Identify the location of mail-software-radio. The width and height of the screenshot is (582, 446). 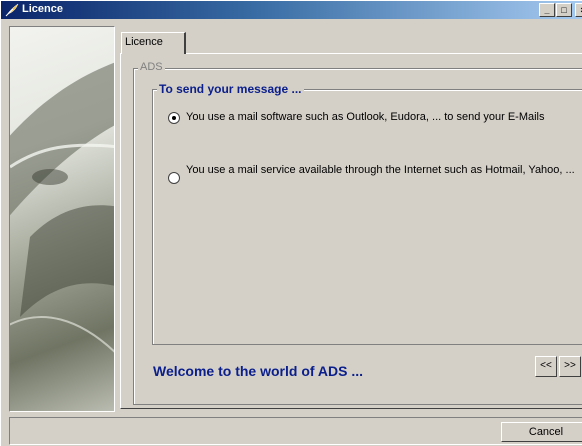
(174, 118).